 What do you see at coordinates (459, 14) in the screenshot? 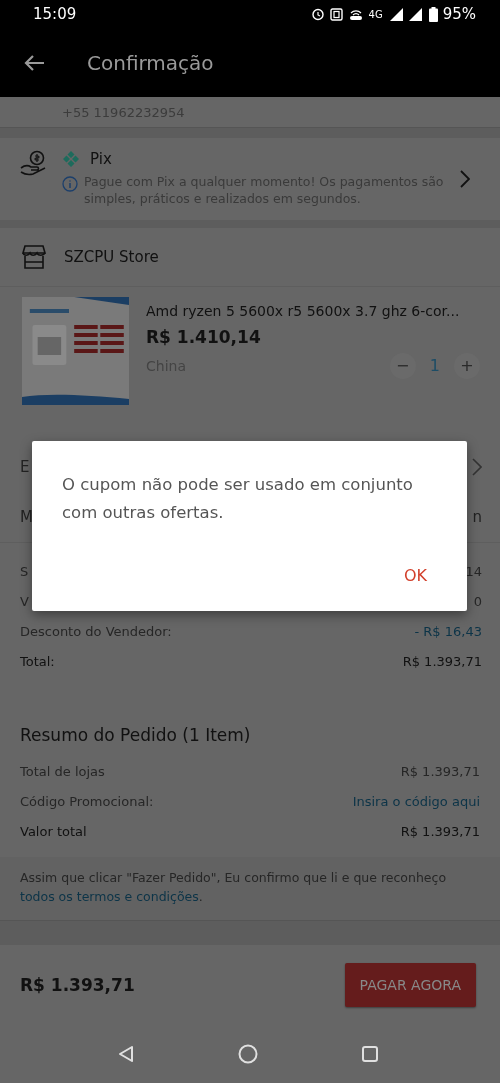
I see `battery-percent: 95%` at bounding box center [459, 14].